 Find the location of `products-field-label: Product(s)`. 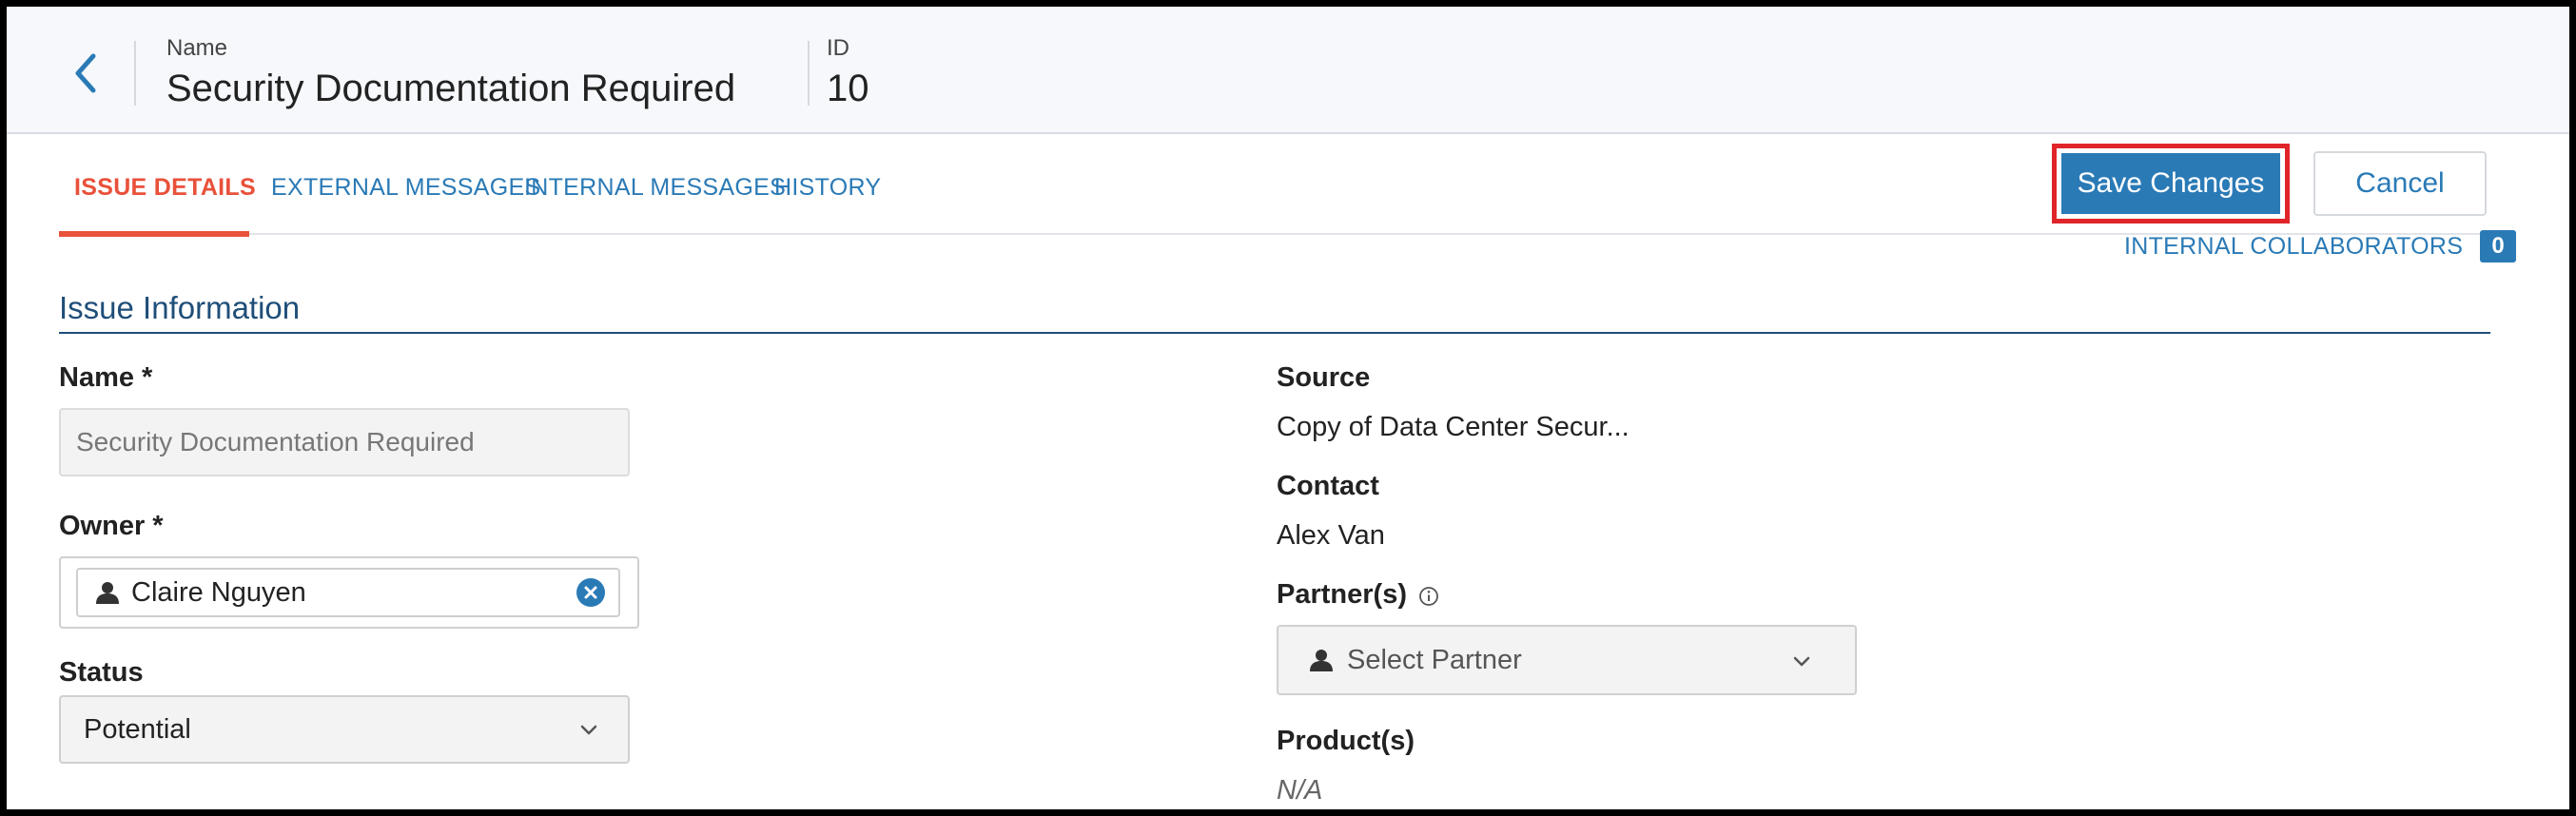

products-field-label: Product(s) is located at coordinates (1346, 741).